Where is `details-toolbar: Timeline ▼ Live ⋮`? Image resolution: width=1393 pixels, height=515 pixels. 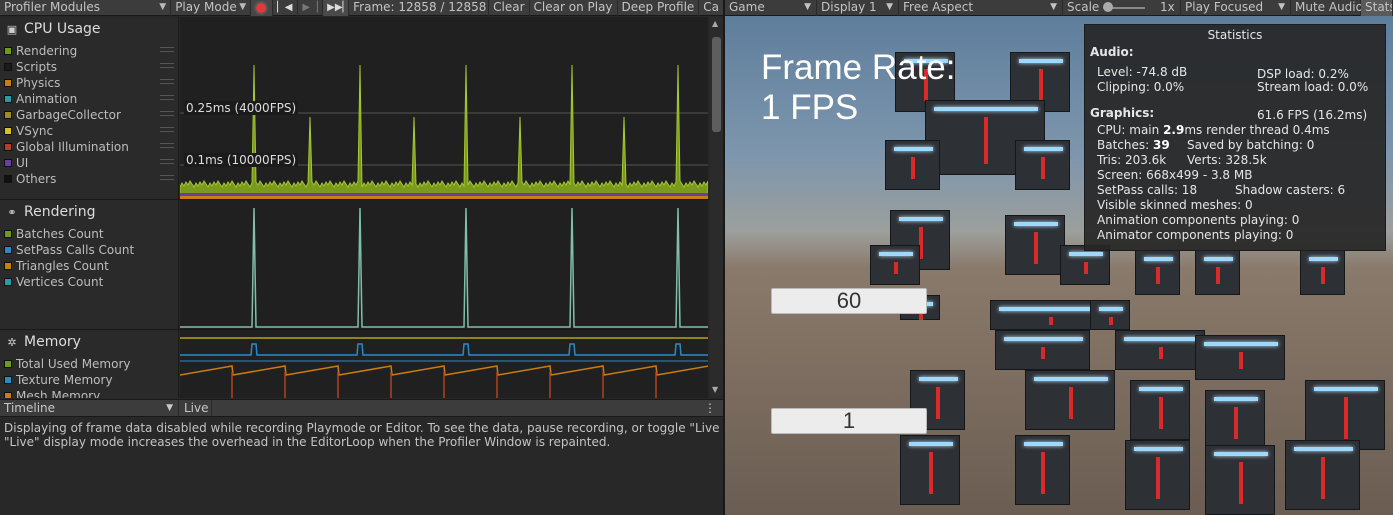
details-toolbar: Timeline ▼ Live ⋮ is located at coordinates (361, 408).